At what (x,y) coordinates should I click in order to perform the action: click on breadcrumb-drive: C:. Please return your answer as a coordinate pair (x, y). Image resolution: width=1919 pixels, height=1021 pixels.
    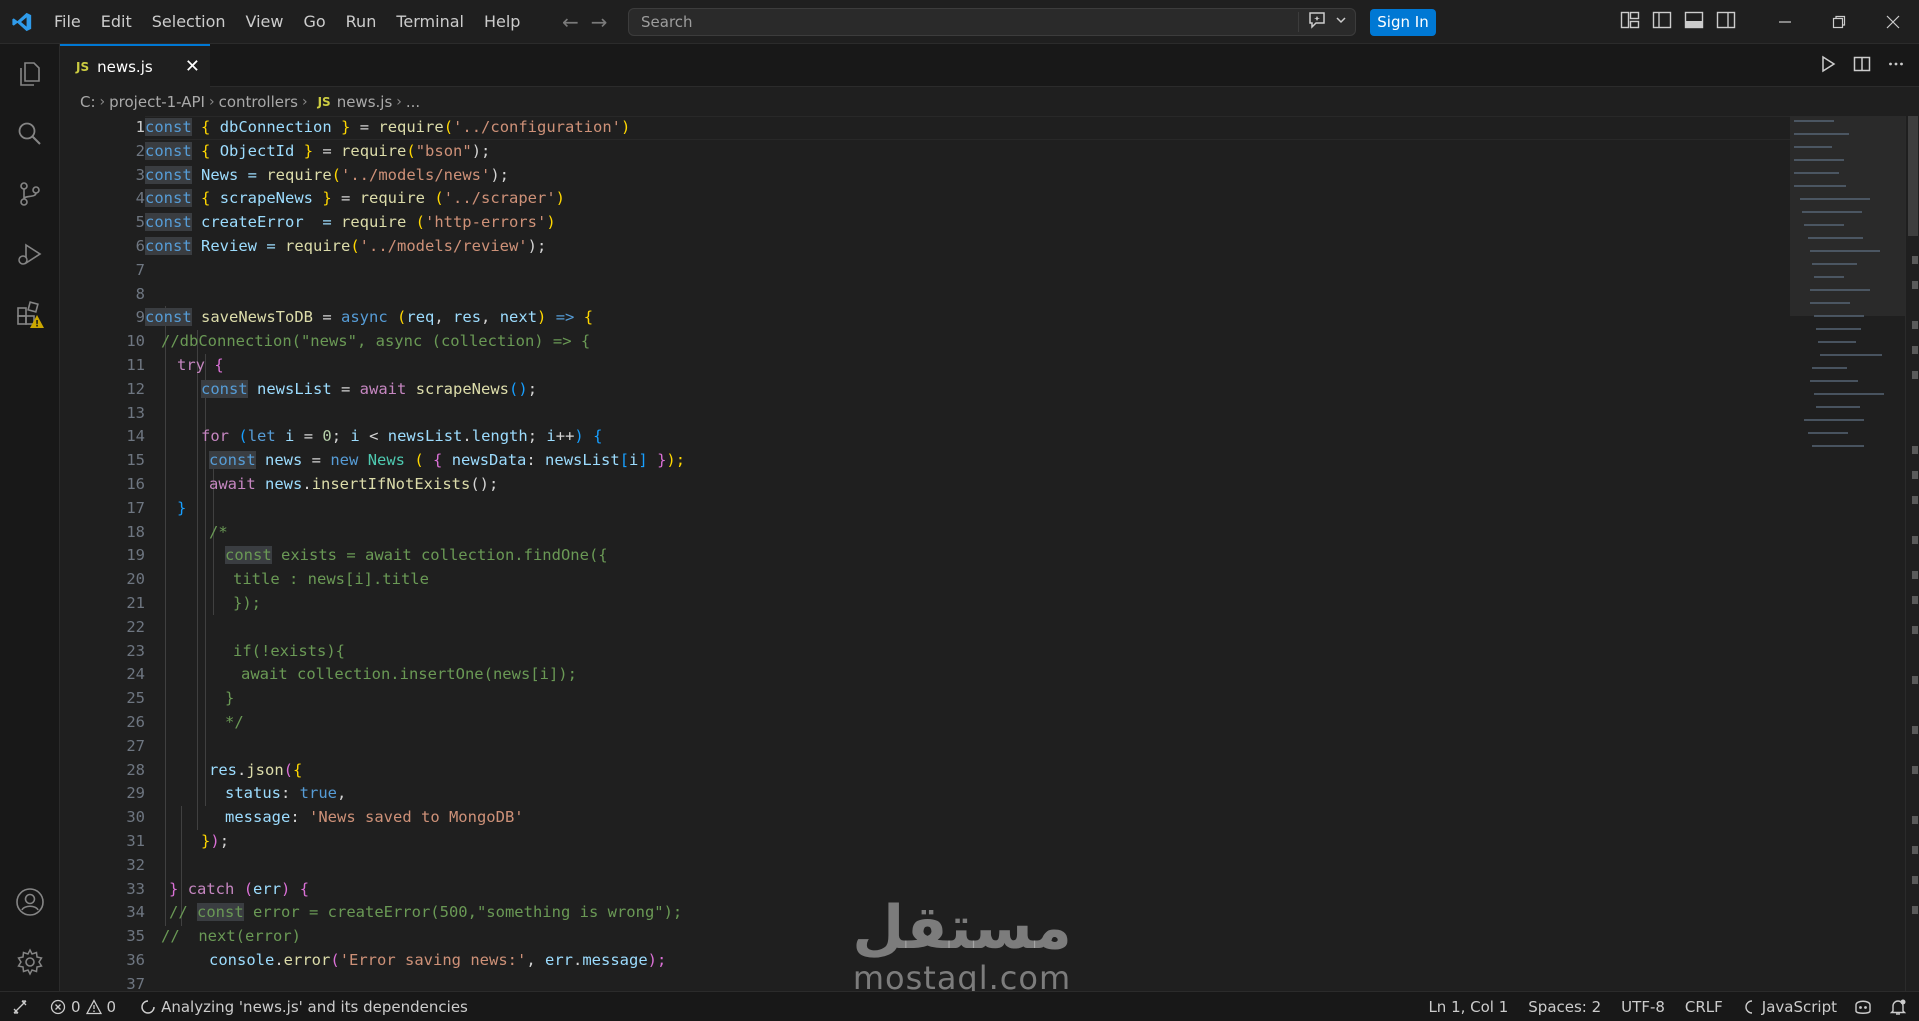
    Looking at the image, I should click on (88, 102).